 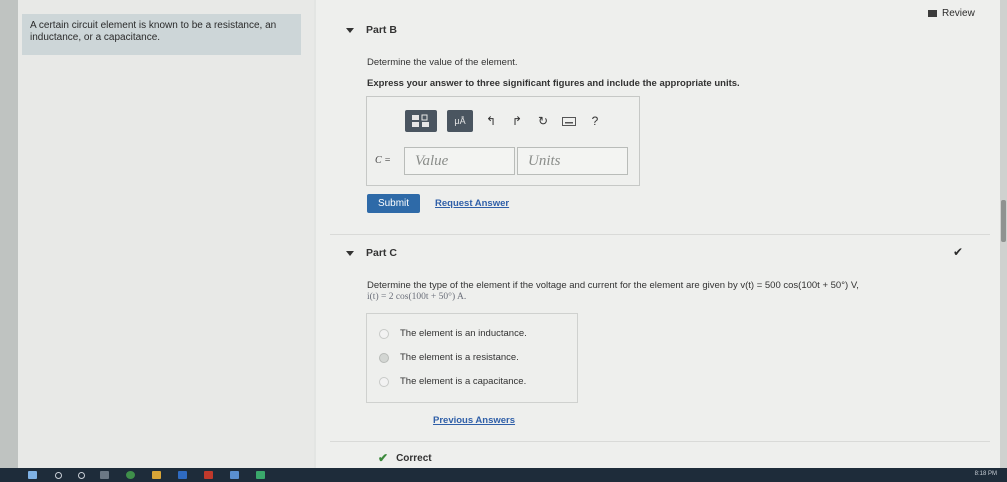 What do you see at coordinates (9, 234) in the screenshot?
I see `screen-edge` at bounding box center [9, 234].